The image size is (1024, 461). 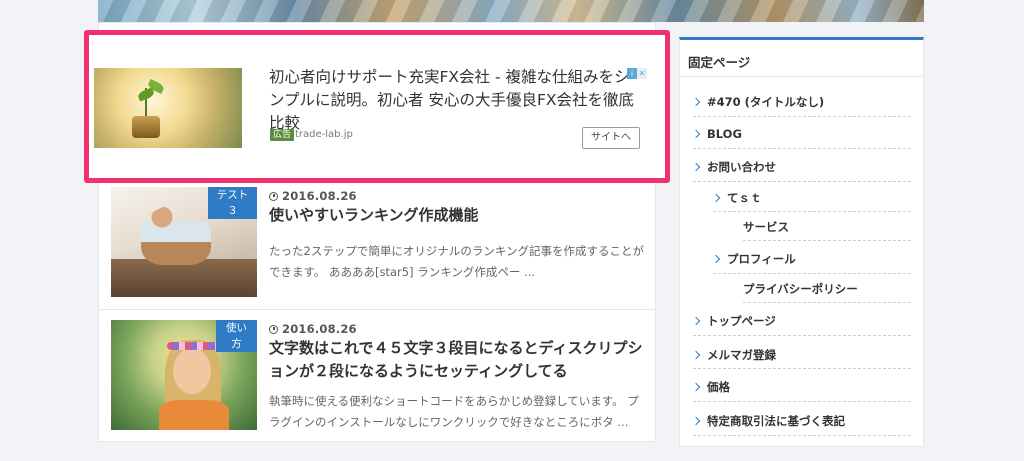 What do you see at coordinates (733, 321) in the screenshot?
I see `sidebar-item-top-page: トップページ` at bounding box center [733, 321].